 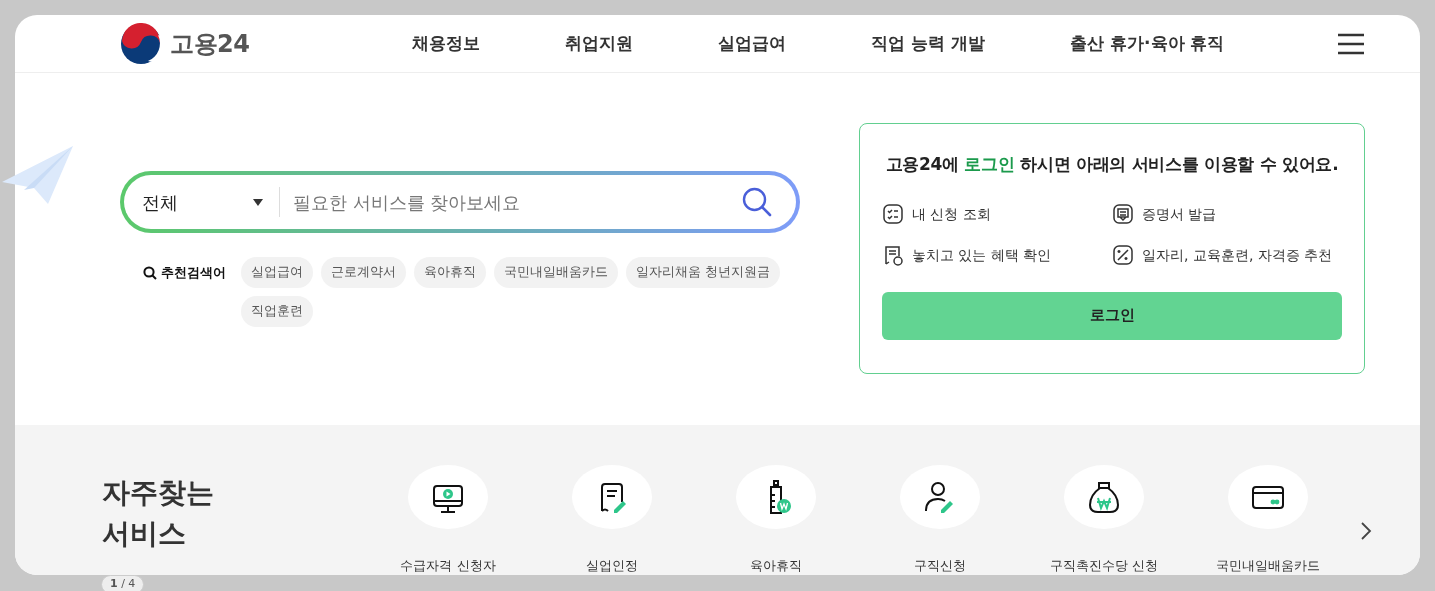 What do you see at coordinates (158, 513) in the screenshot?
I see `section-title: 자주찾는 서비스` at bounding box center [158, 513].